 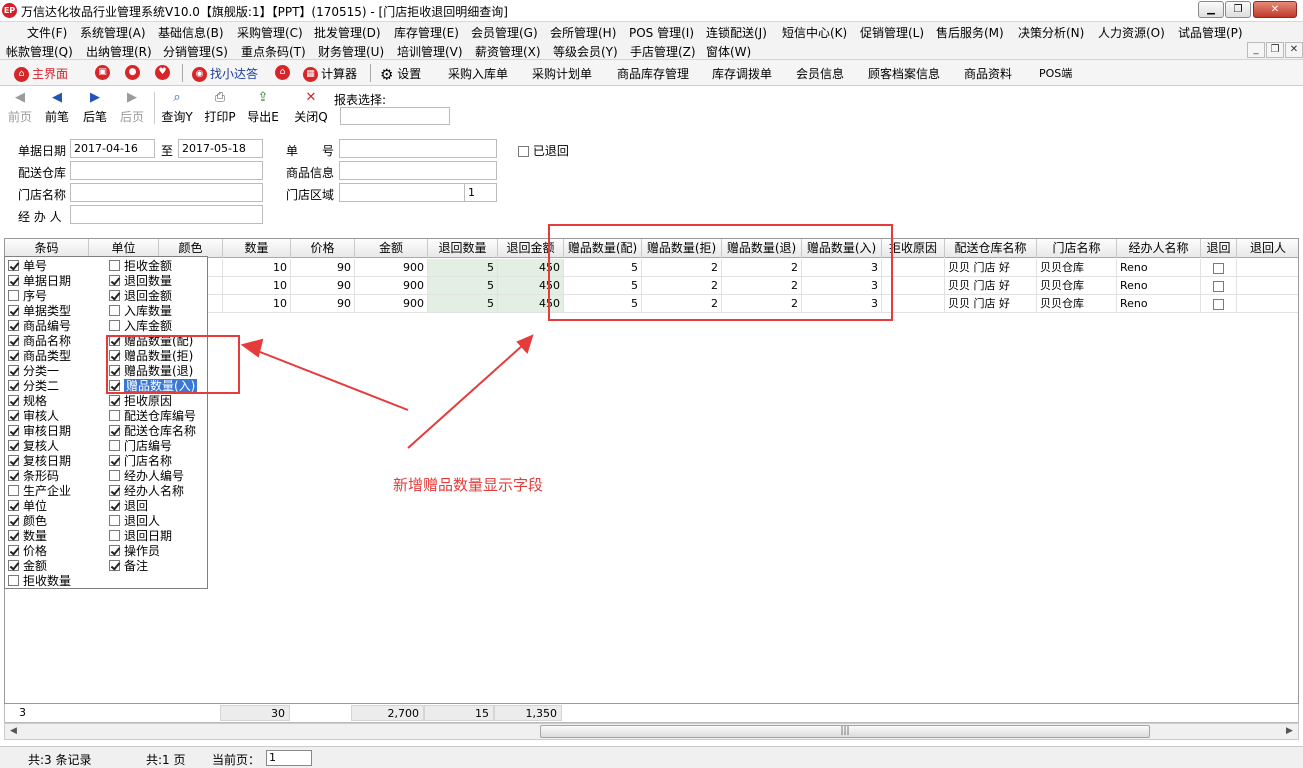 What do you see at coordinates (140, 446) in the screenshot?
I see `column-option: 门店编号` at bounding box center [140, 446].